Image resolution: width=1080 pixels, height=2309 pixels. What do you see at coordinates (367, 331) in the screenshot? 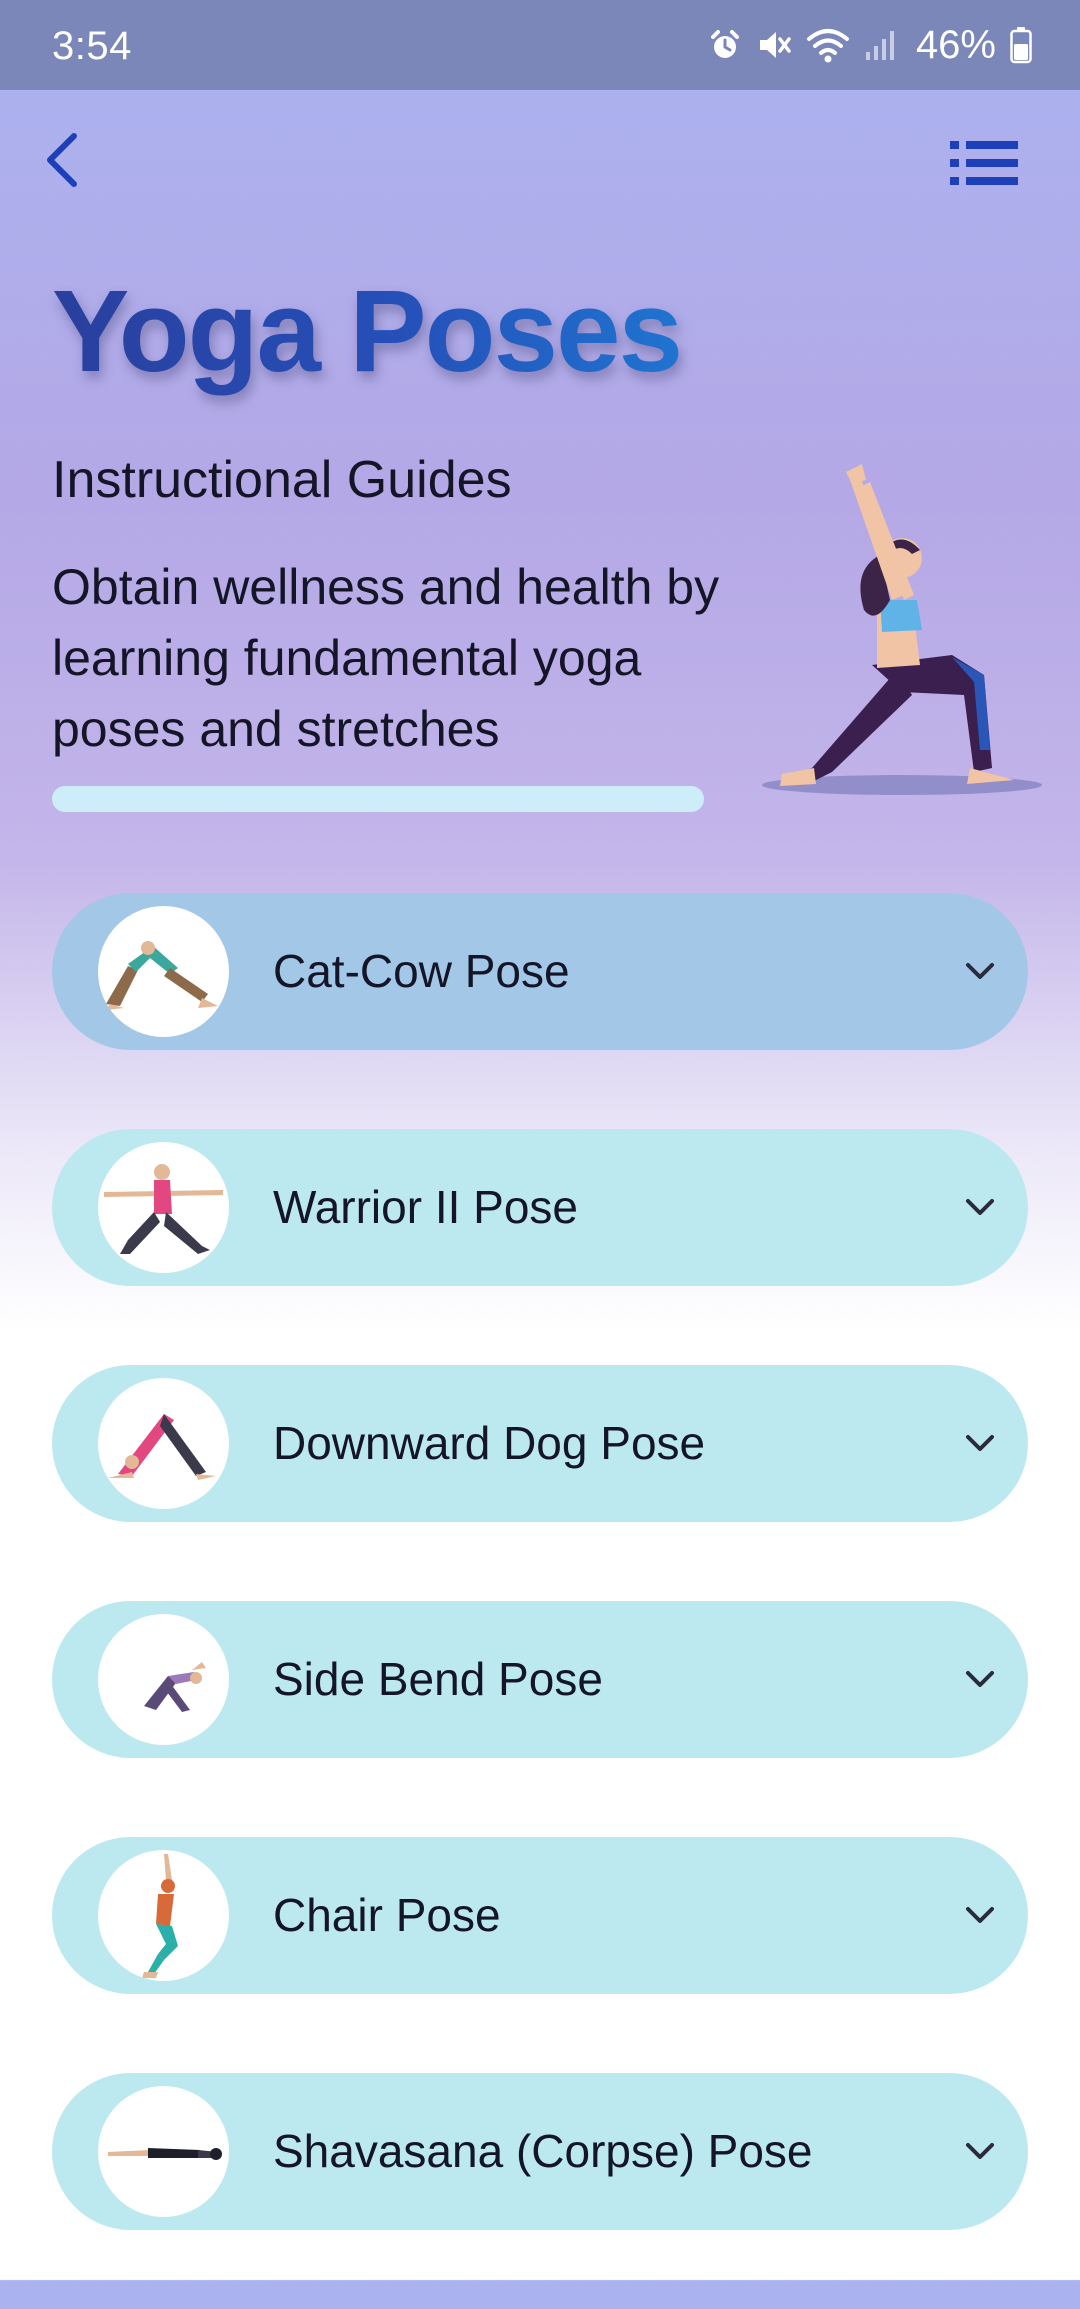
I see `page-title: Yoga Poses` at bounding box center [367, 331].